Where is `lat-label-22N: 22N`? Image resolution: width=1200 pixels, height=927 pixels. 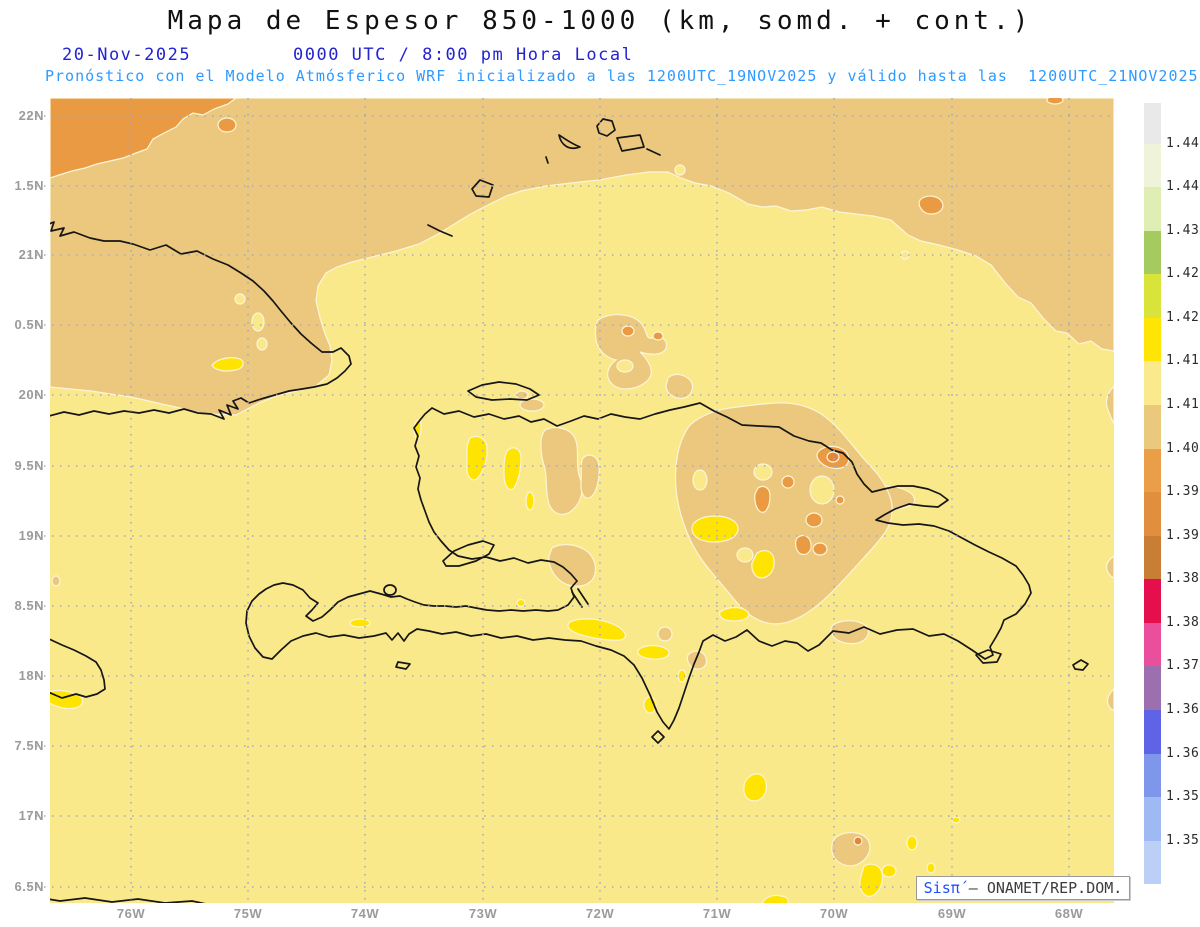 lat-label-22N: 22N is located at coordinates (31, 115).